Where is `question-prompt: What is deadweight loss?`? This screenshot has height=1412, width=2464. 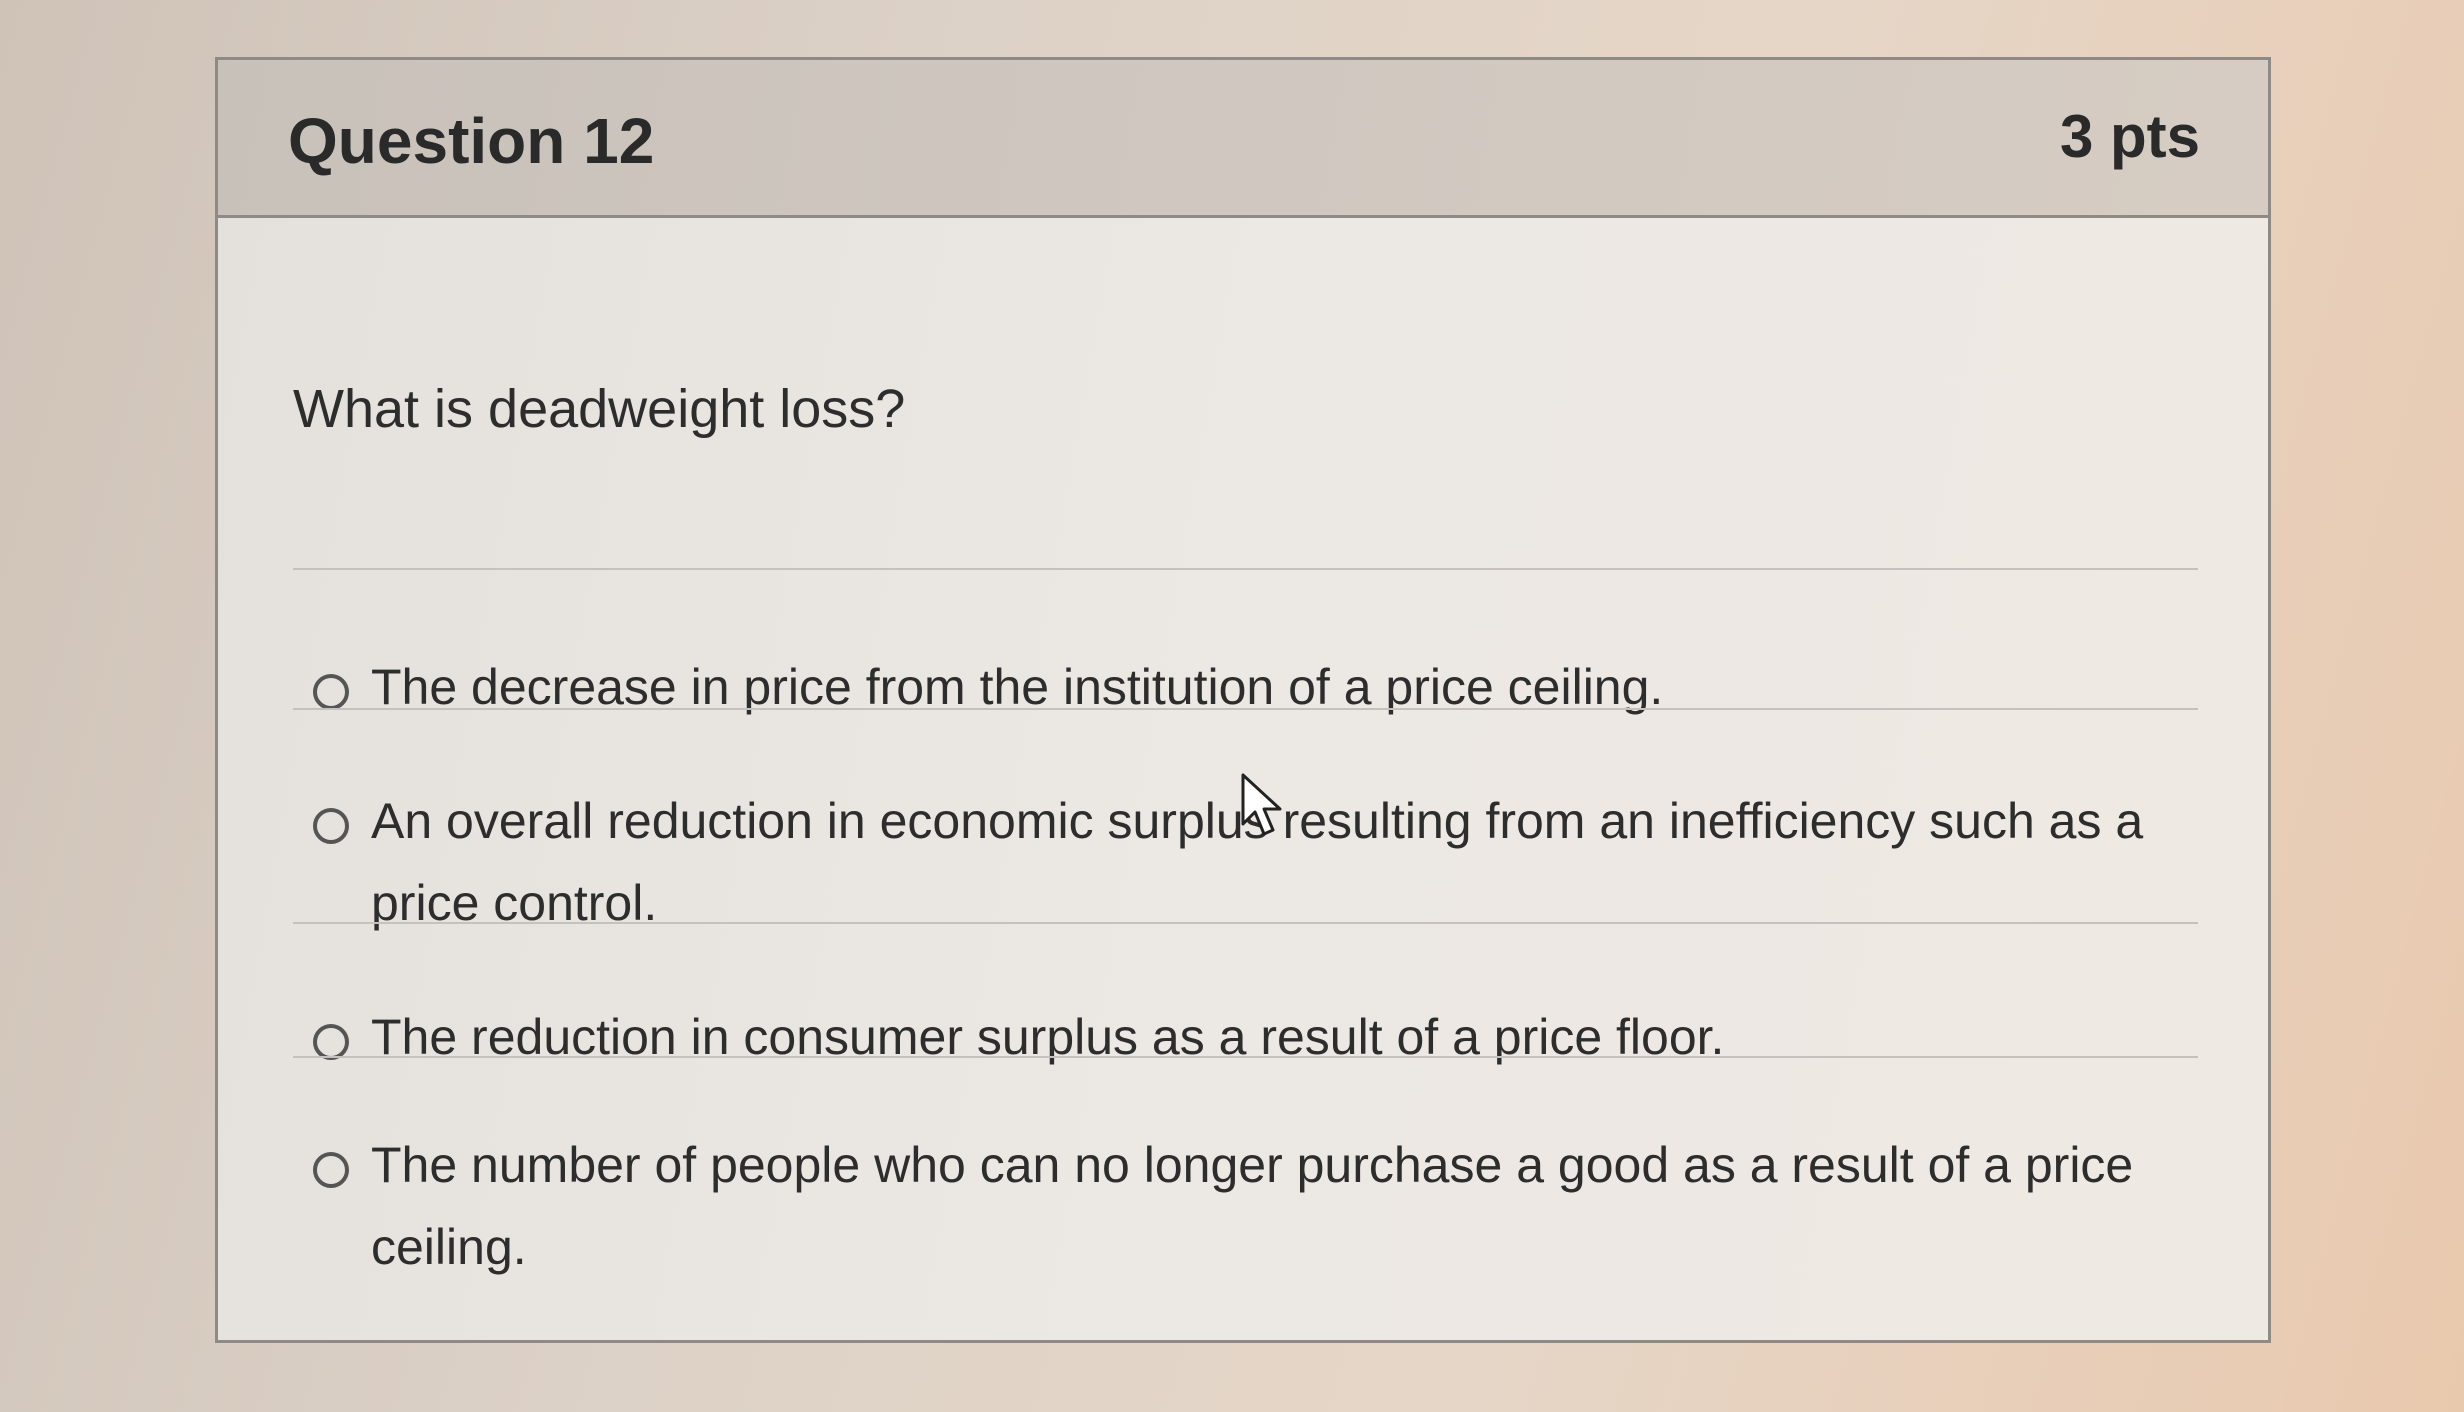 question-prompt: What is deadweight loss? is located at coordinates (599, 409).